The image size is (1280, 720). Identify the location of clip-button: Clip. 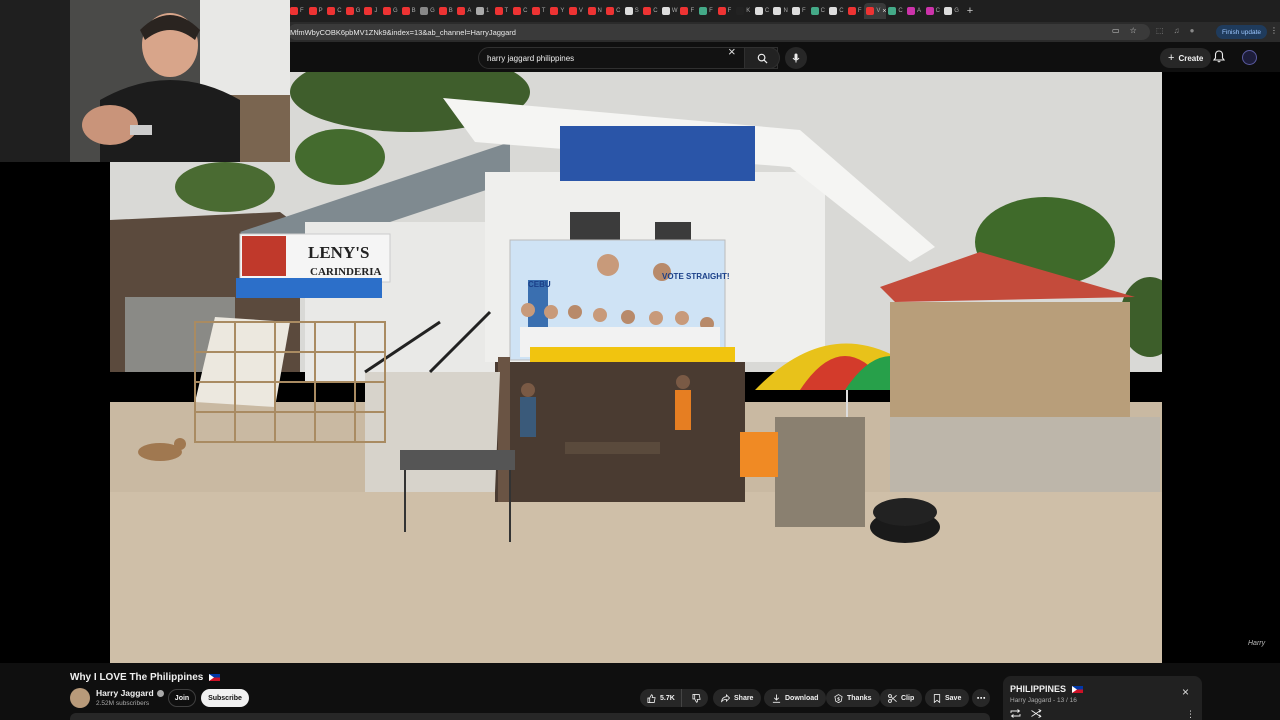
(901, 698).